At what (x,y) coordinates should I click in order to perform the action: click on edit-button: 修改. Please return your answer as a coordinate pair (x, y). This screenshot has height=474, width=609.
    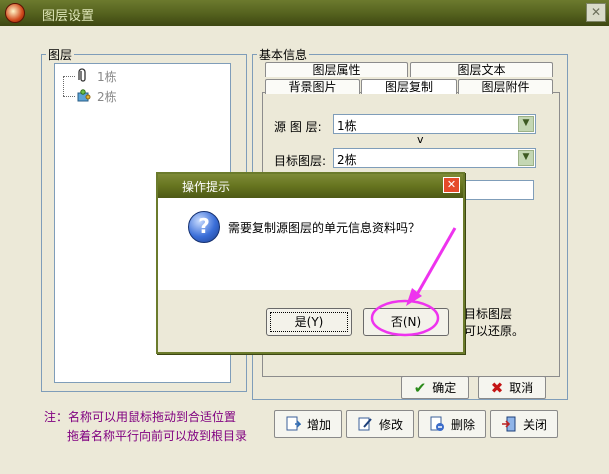
    Looking at the image, I should click on (380, 424).